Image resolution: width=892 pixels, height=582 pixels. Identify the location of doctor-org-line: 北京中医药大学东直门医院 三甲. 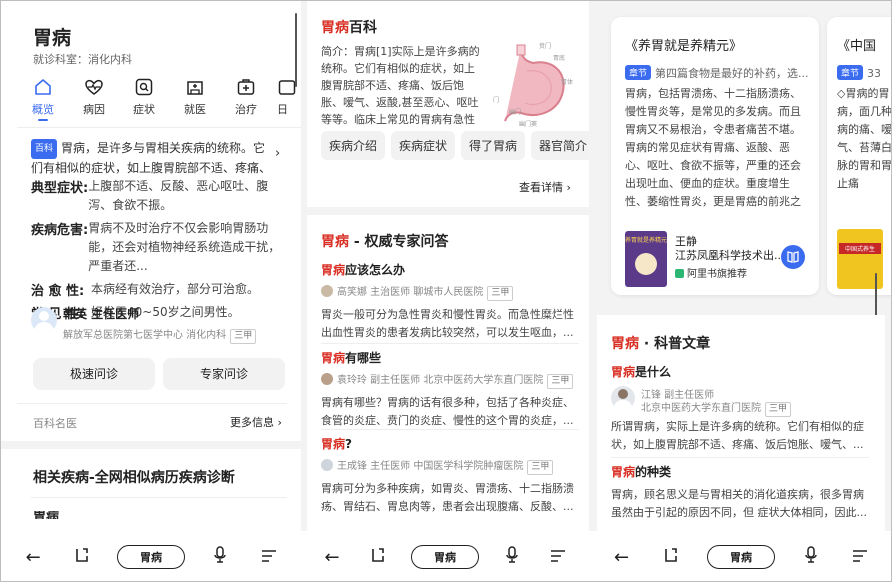
(716, 408).